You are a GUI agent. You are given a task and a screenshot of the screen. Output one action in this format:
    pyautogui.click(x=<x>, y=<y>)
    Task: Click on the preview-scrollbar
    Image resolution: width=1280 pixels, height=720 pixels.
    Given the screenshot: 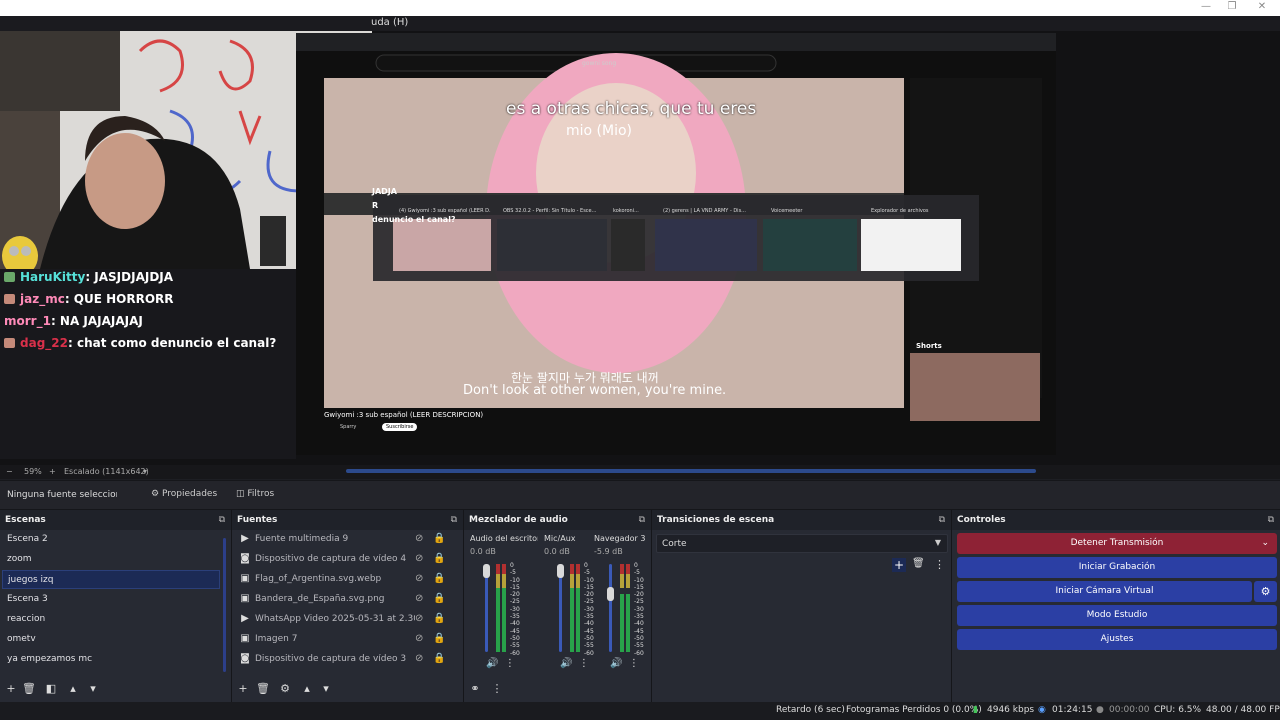 What is the action you would take?
    pyautogui.click(x=691, y=471)
    